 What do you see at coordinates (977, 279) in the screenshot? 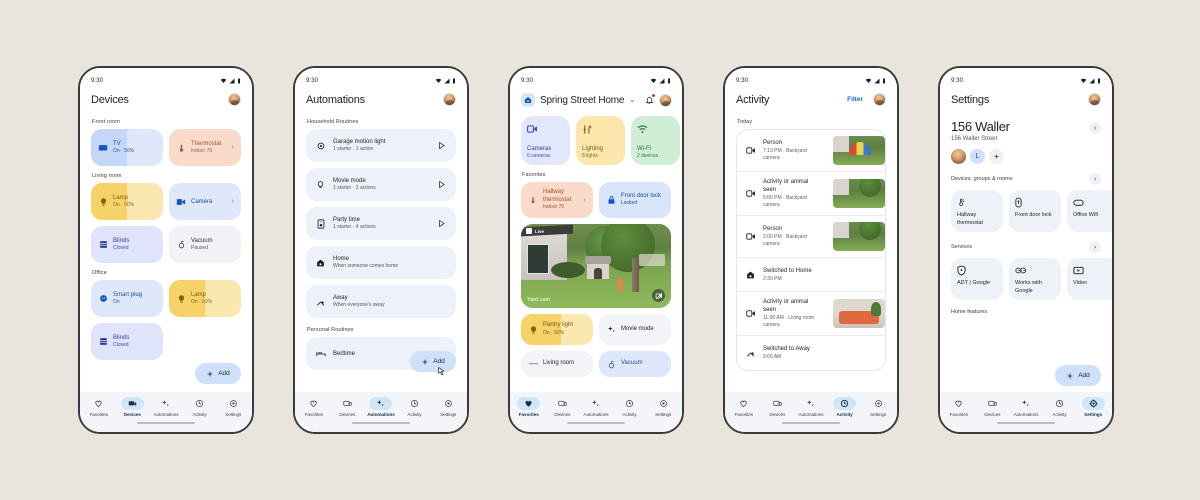
I see `settings-tile-adt-google: ADT | Google` at bounding box center [977, 279].